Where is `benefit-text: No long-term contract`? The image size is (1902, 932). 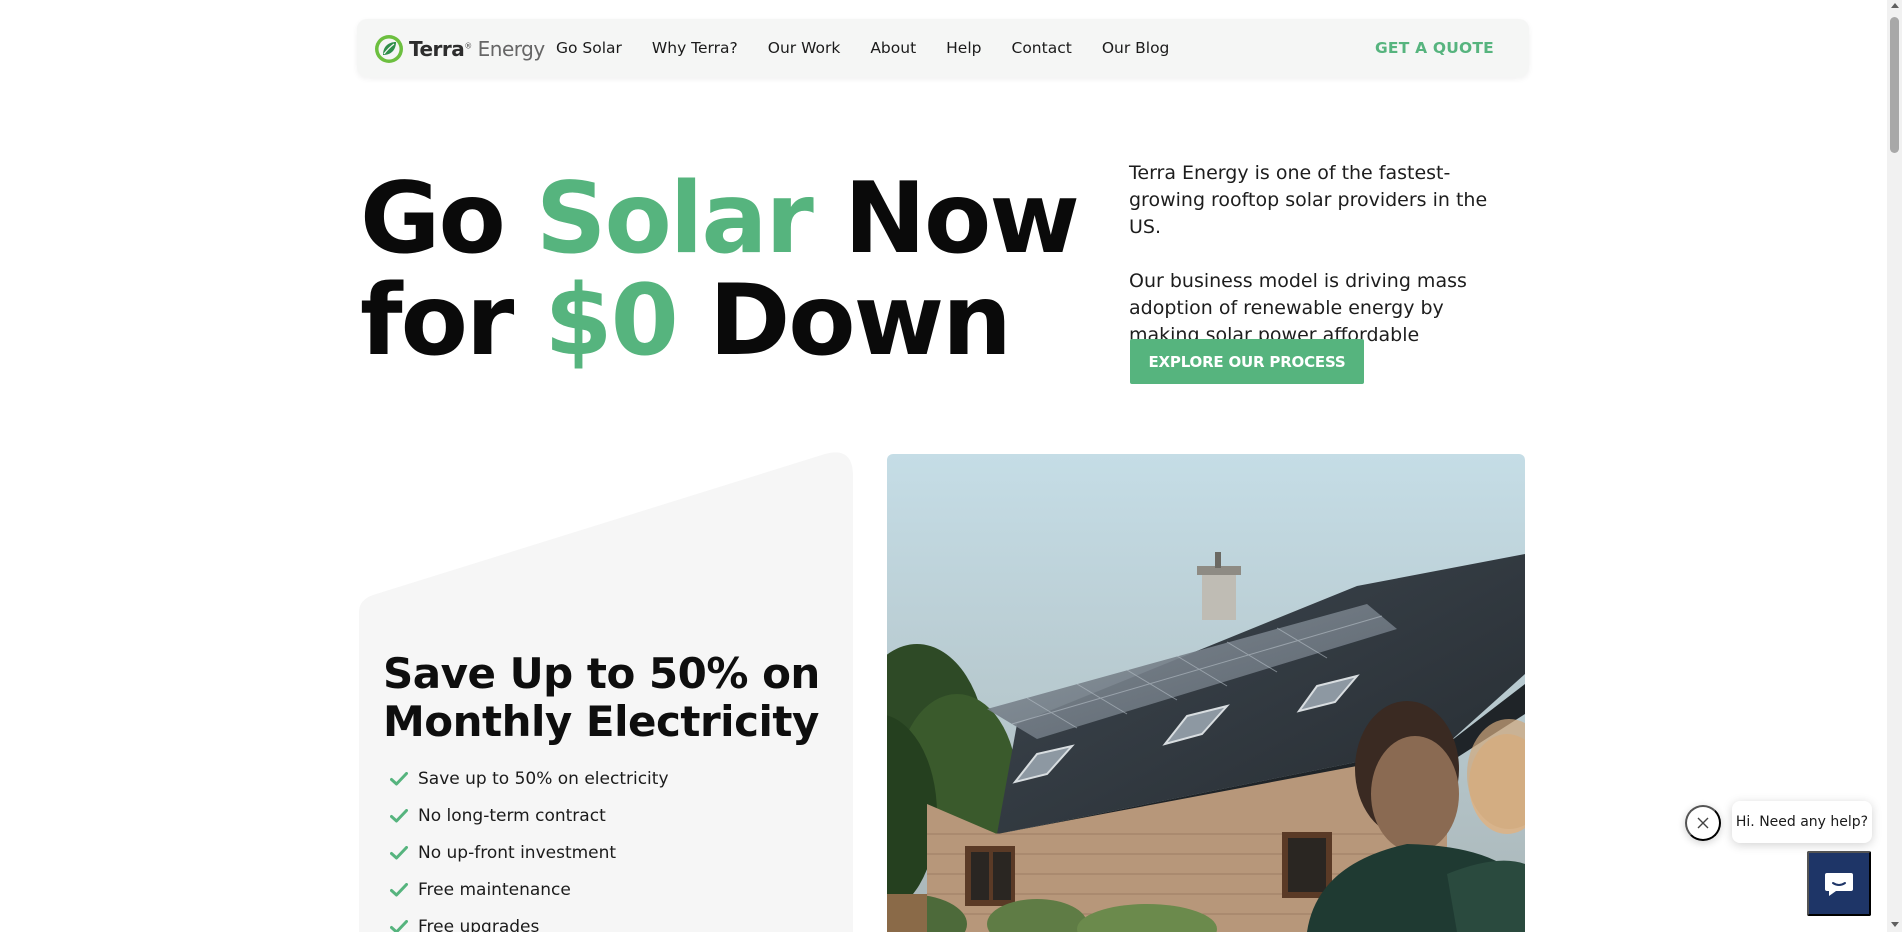 benefit-text: No long-term contract is located at coordinates (512, 815).